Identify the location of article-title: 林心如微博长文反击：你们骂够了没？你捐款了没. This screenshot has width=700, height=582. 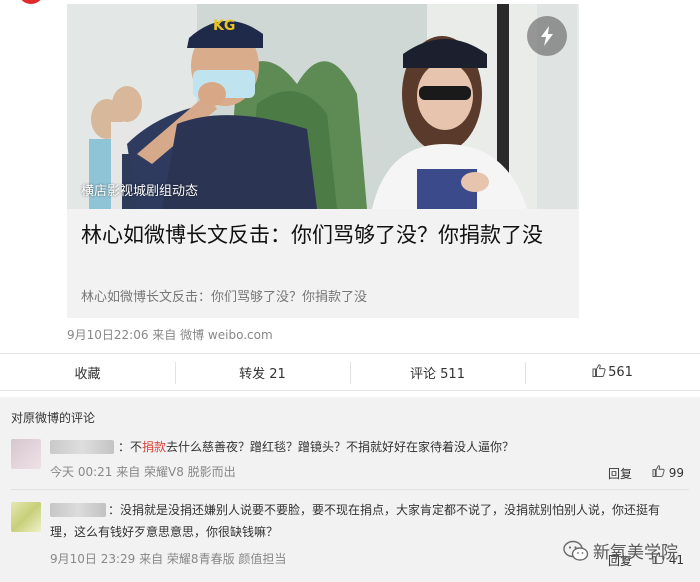
(324, 235).